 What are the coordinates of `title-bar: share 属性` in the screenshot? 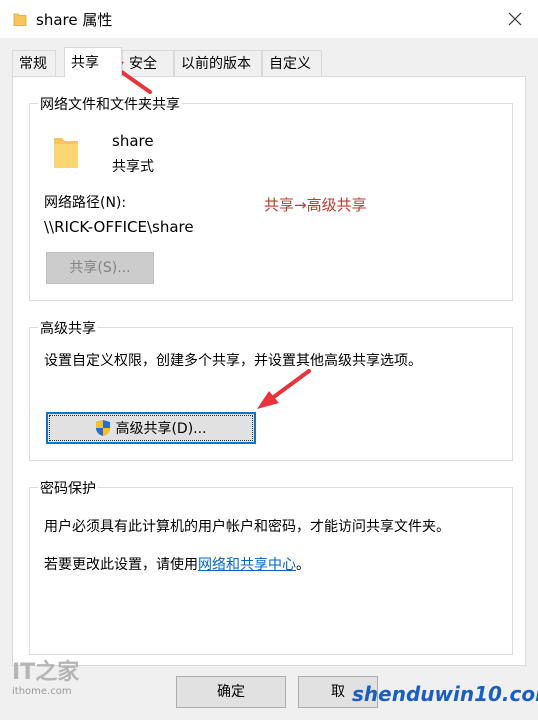 It's located at (269, 19).